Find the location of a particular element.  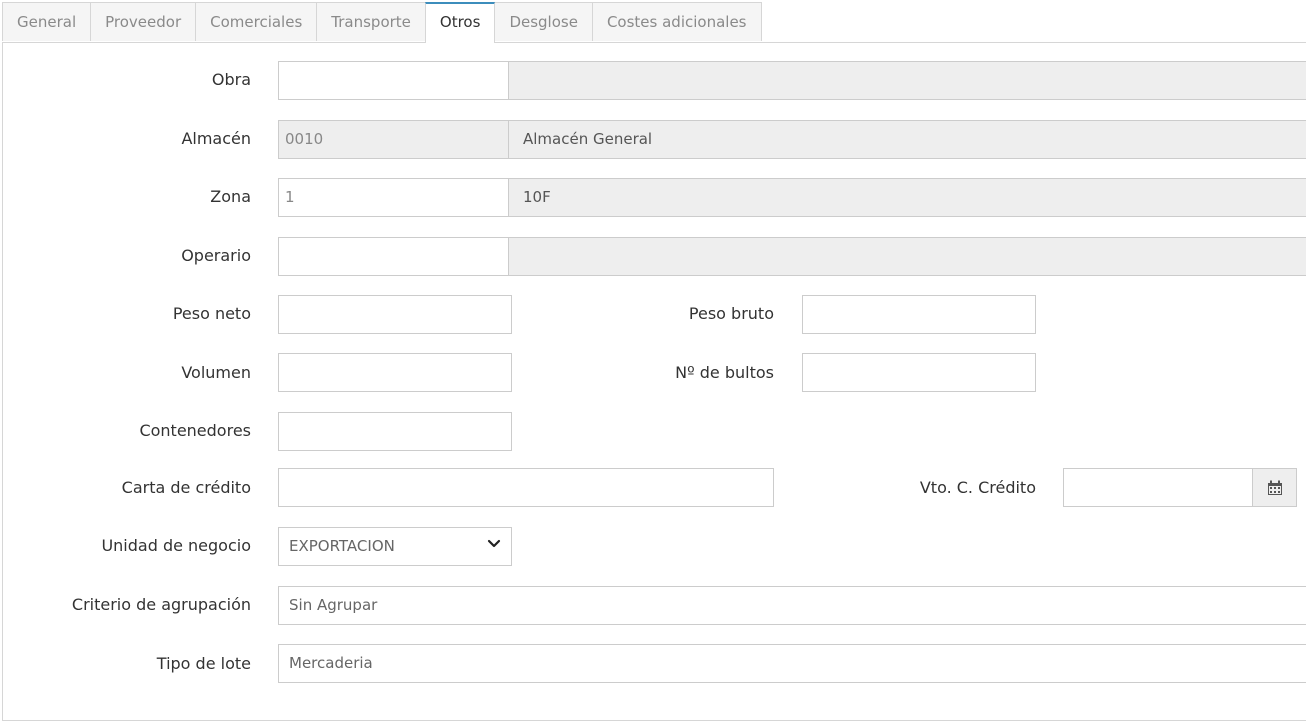

zona-description-field: 10F is located at coordinates (907, 197).